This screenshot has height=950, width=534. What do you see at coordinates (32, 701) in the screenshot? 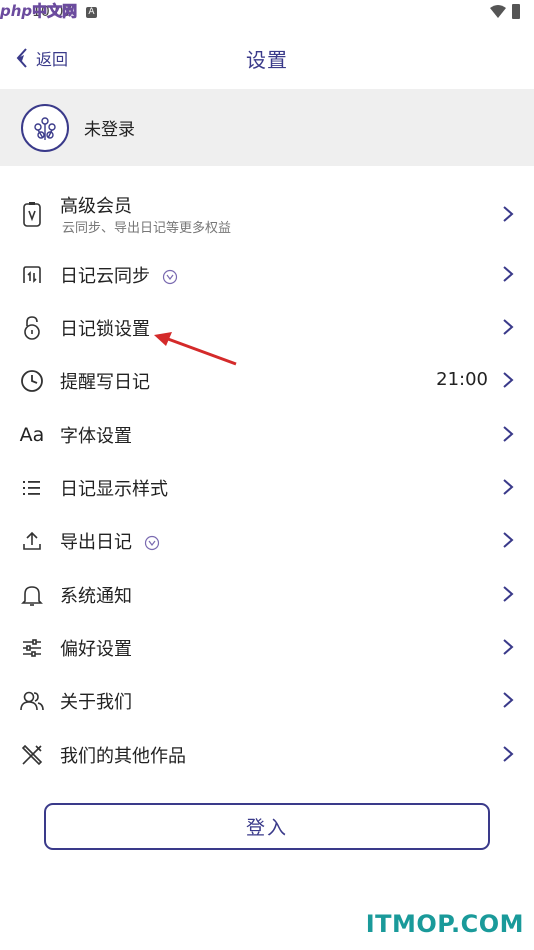
I see `people-icon` at bounding box center [32, 701].